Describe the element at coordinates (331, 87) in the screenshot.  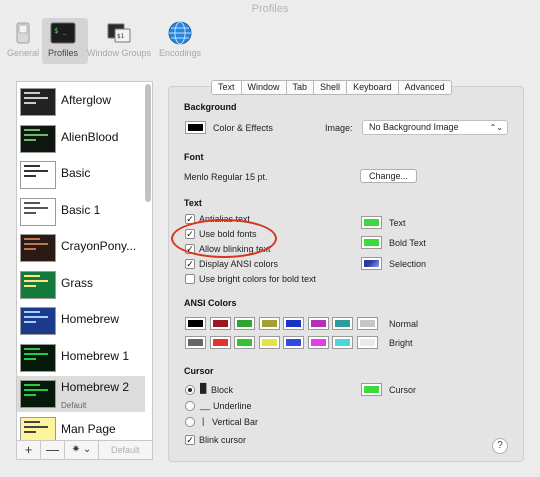
I see `tab-shell: Shell` at that location.